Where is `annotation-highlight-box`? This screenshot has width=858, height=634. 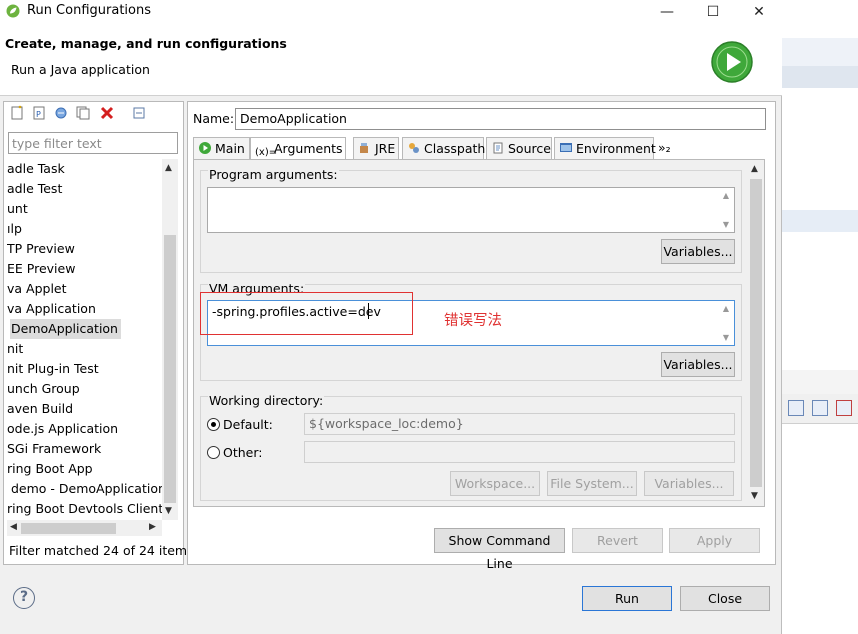 annotation-highlight-box is located at coordinates (306, 313).